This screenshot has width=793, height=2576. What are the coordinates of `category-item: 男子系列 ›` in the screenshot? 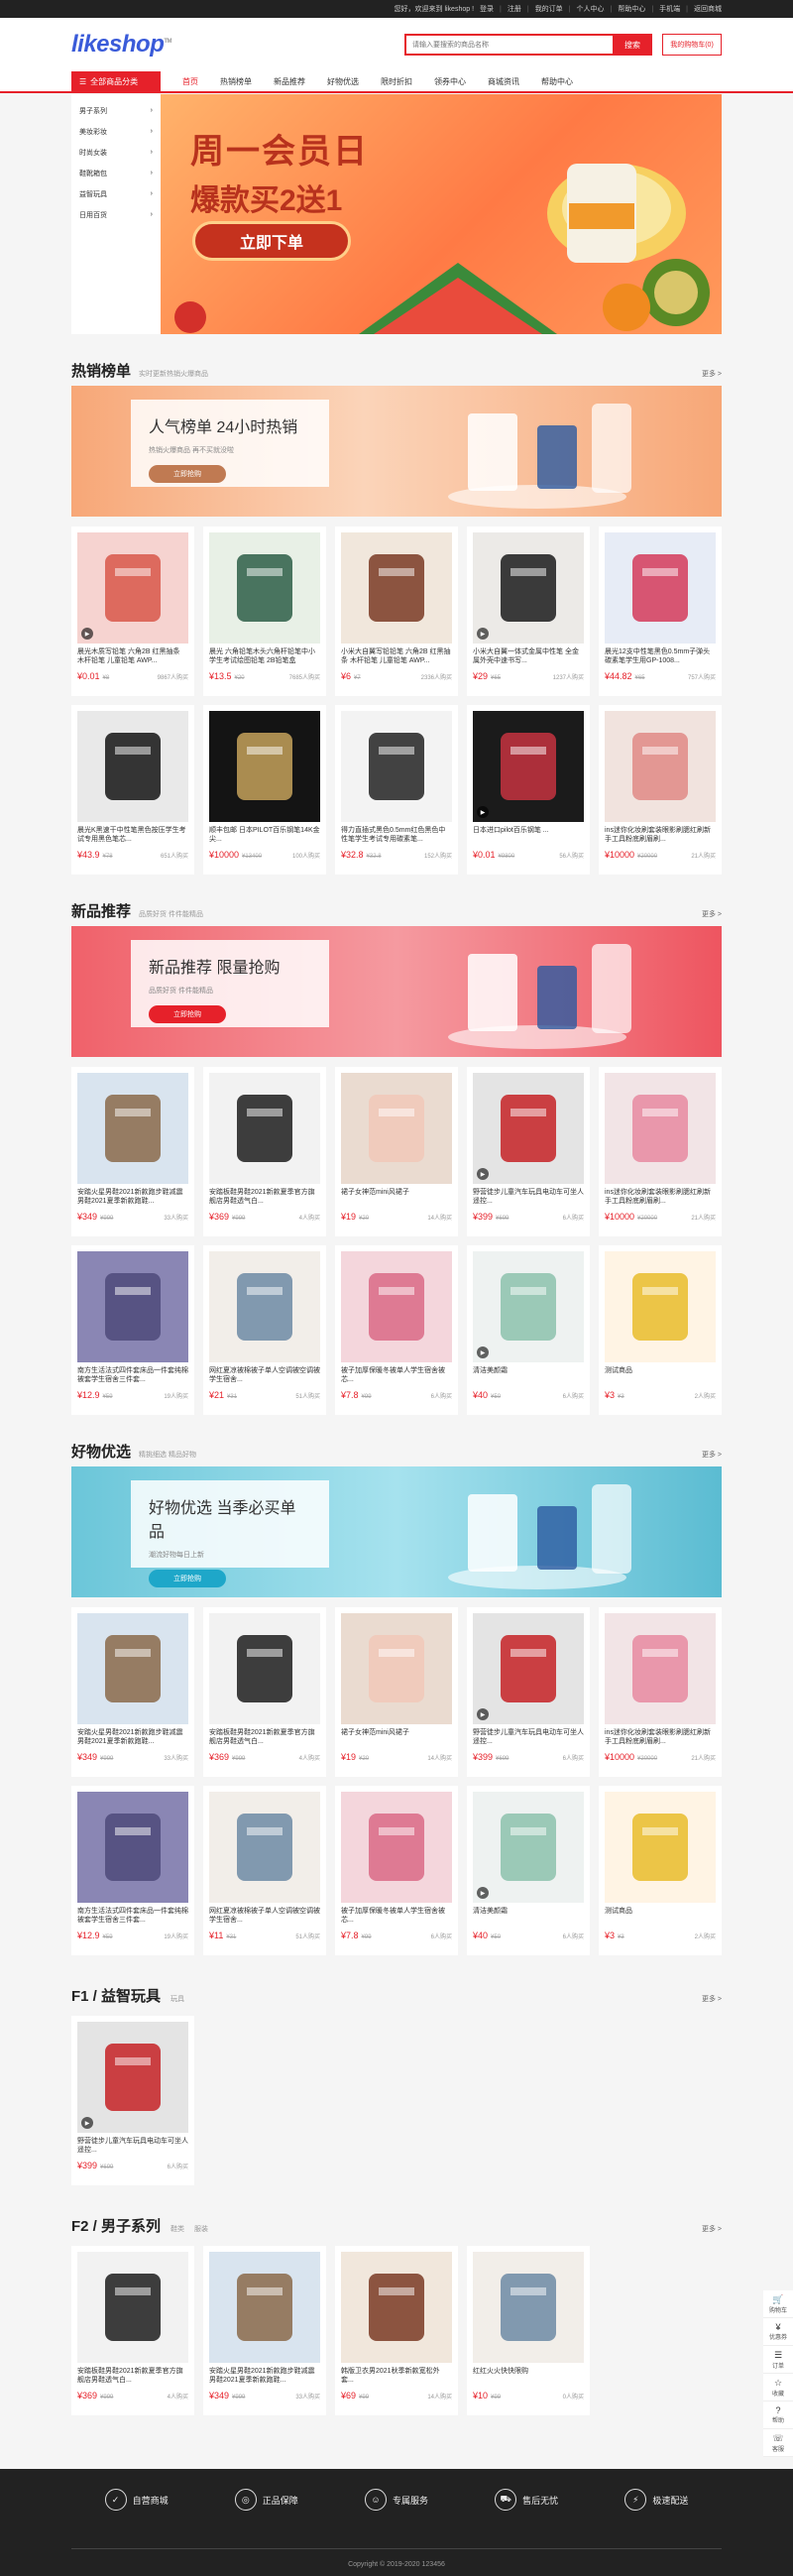 It's located at (116, 111).